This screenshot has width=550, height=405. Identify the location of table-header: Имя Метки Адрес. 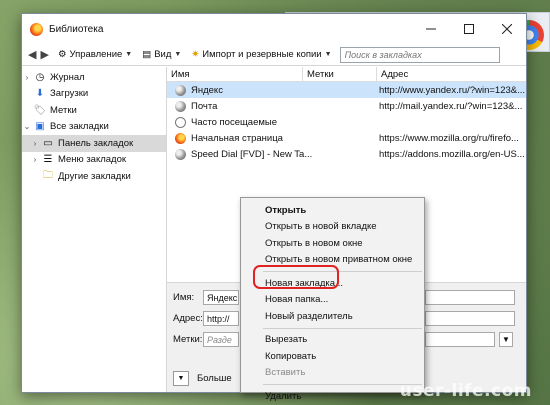
(346, 74).